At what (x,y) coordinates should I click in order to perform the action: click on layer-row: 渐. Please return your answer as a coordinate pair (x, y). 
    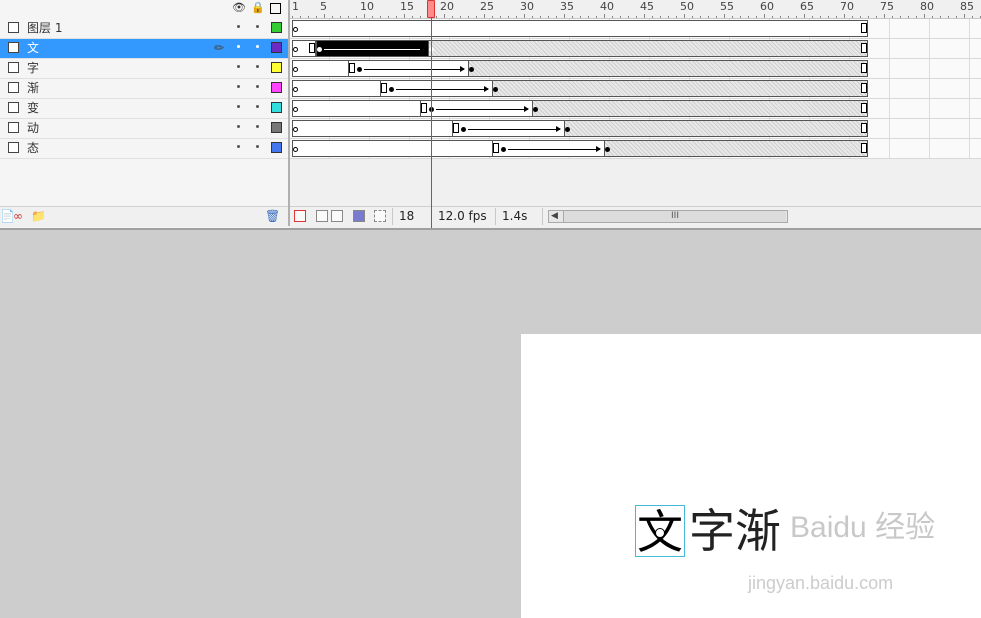
    Looking at the image, I should click on (144, 89).